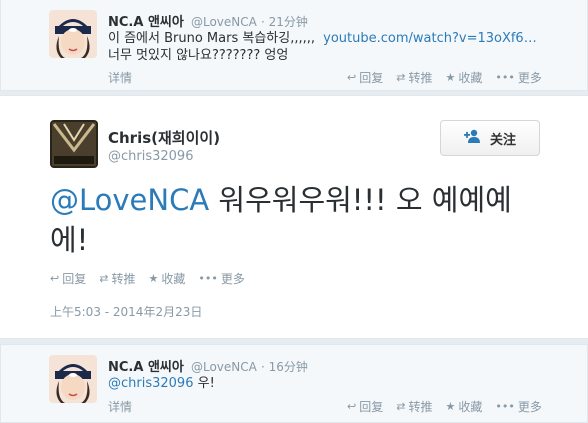  What do you see at coordinates (472, 138) in the screenshot?
I see `add-user-icon` at bounding box center [472, 138].